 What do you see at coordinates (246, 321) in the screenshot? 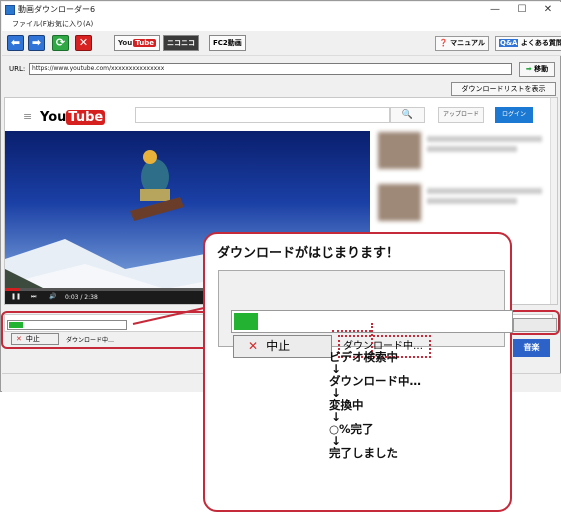
I see `zoomed-progress-fill` at bounding box center [246, 321].